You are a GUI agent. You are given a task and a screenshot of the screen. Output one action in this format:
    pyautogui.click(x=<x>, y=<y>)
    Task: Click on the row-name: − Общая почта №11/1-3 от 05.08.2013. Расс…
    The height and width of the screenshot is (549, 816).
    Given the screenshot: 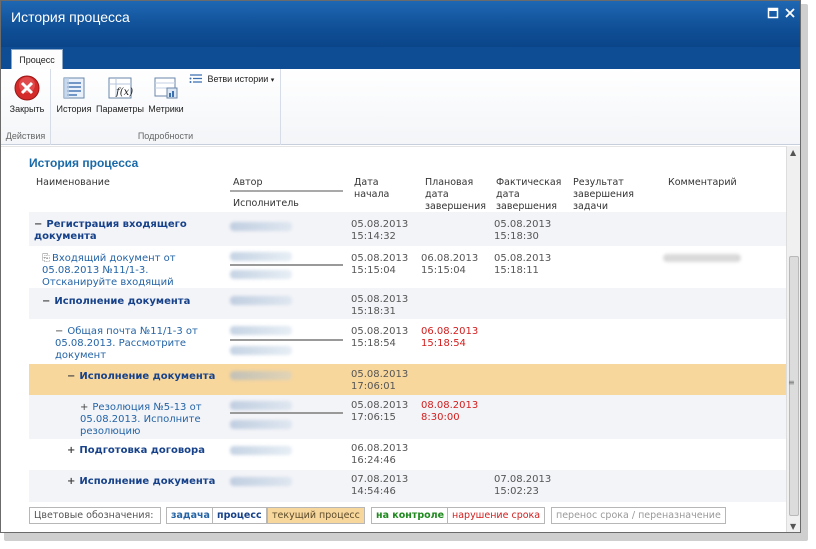 What is the action you would take?
    pyautogui.click(x=140, y=344)
    